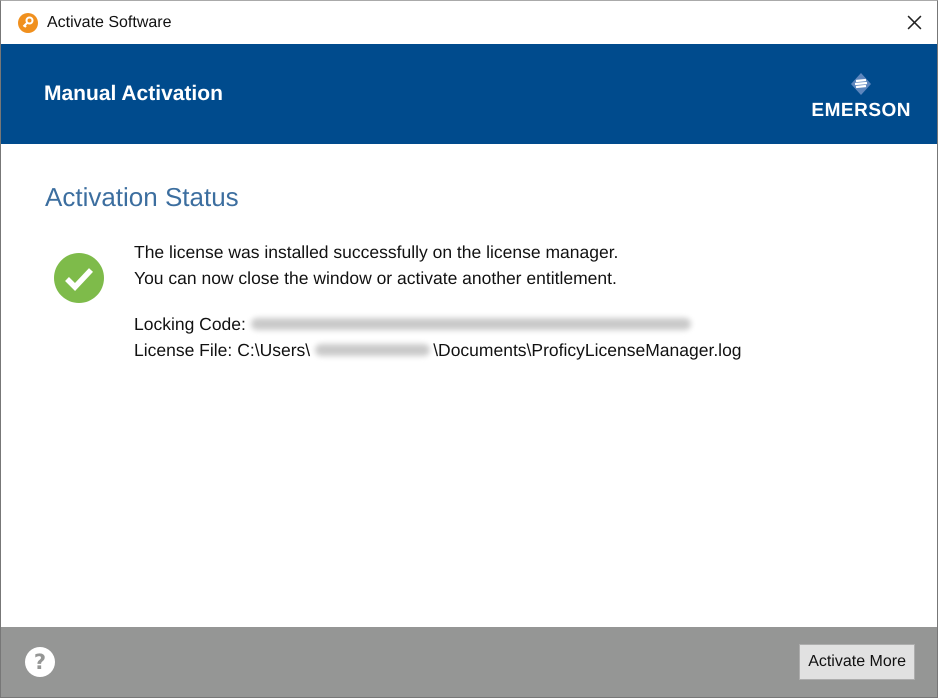 Image resolution: width=938 pixels, height=698 pixels. What do you see at coordinates (183, 350) in the screenshot?
I see `license-file-label: License File:` at bounding box center [183, 350].